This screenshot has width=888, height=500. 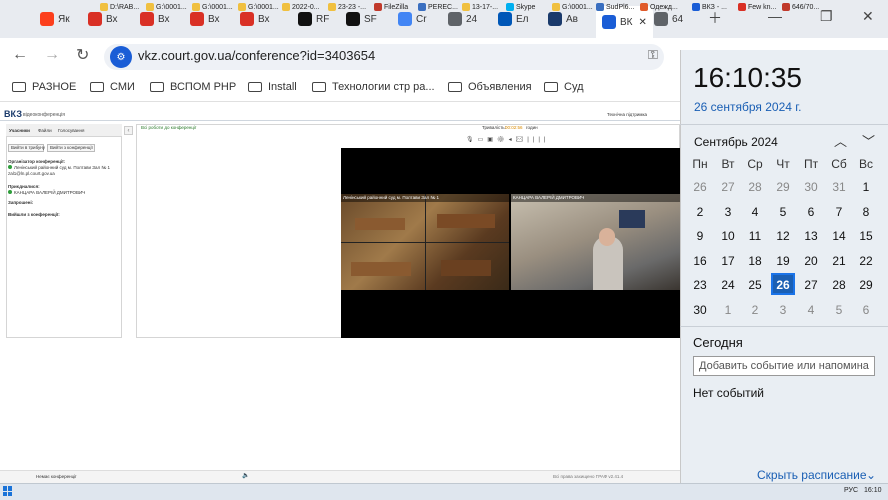 What do you see at coordinates (700, 236) in the screenshot?
I see `calendar-day: 9` at bounding box center [700, 236].